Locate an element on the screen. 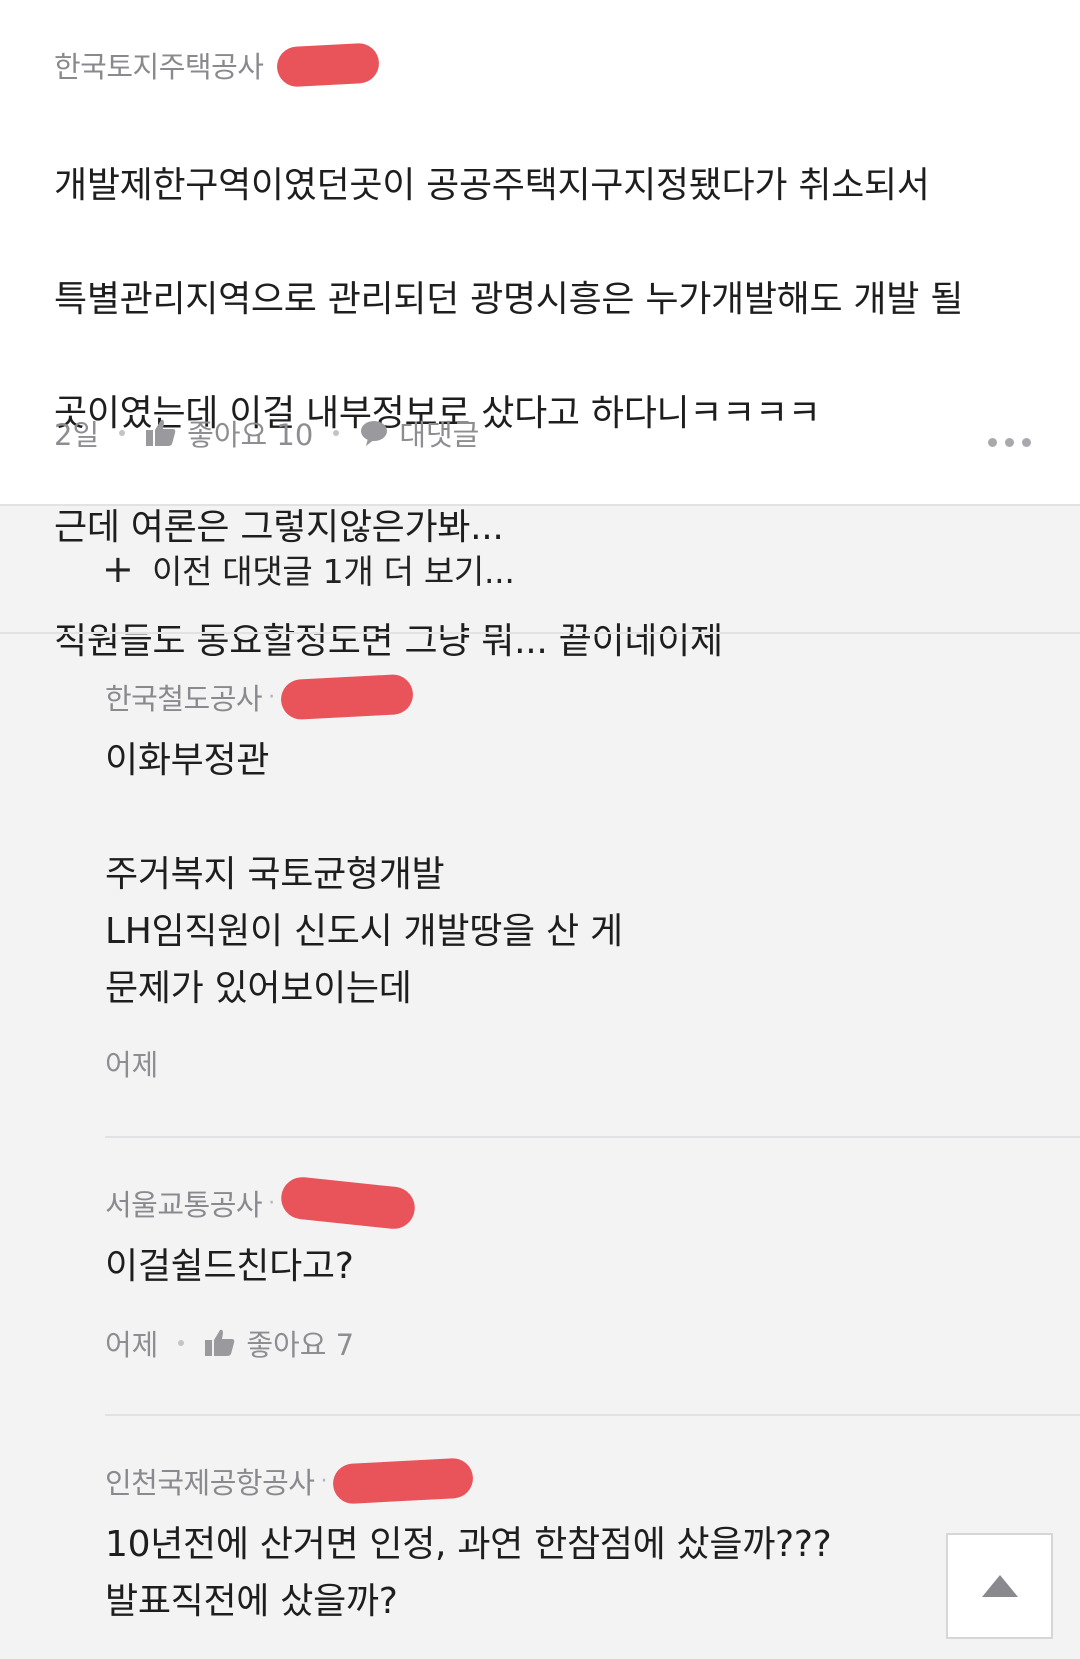  comment-author: 한국토지주택공사 is located at coordinates (159, 65).